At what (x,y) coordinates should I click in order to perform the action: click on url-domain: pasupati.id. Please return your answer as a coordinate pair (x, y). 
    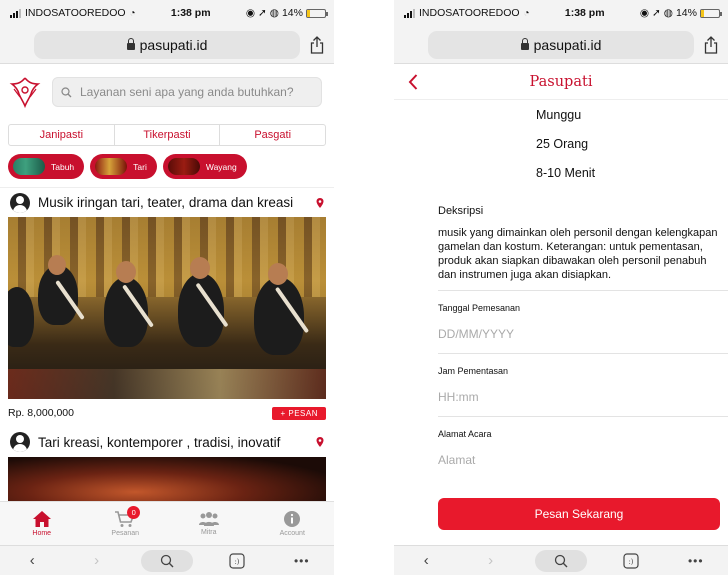
    Looking at the image, I should click on (173, 44).